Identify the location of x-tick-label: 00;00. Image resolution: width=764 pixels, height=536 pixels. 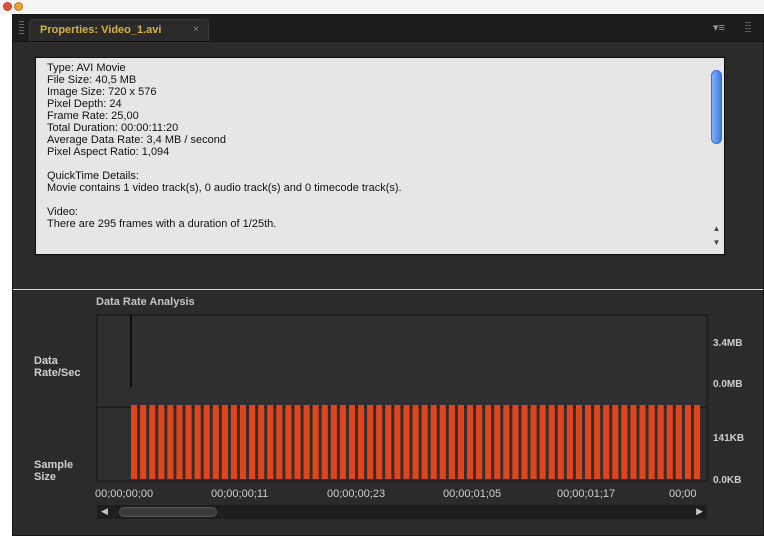
(683, 494).